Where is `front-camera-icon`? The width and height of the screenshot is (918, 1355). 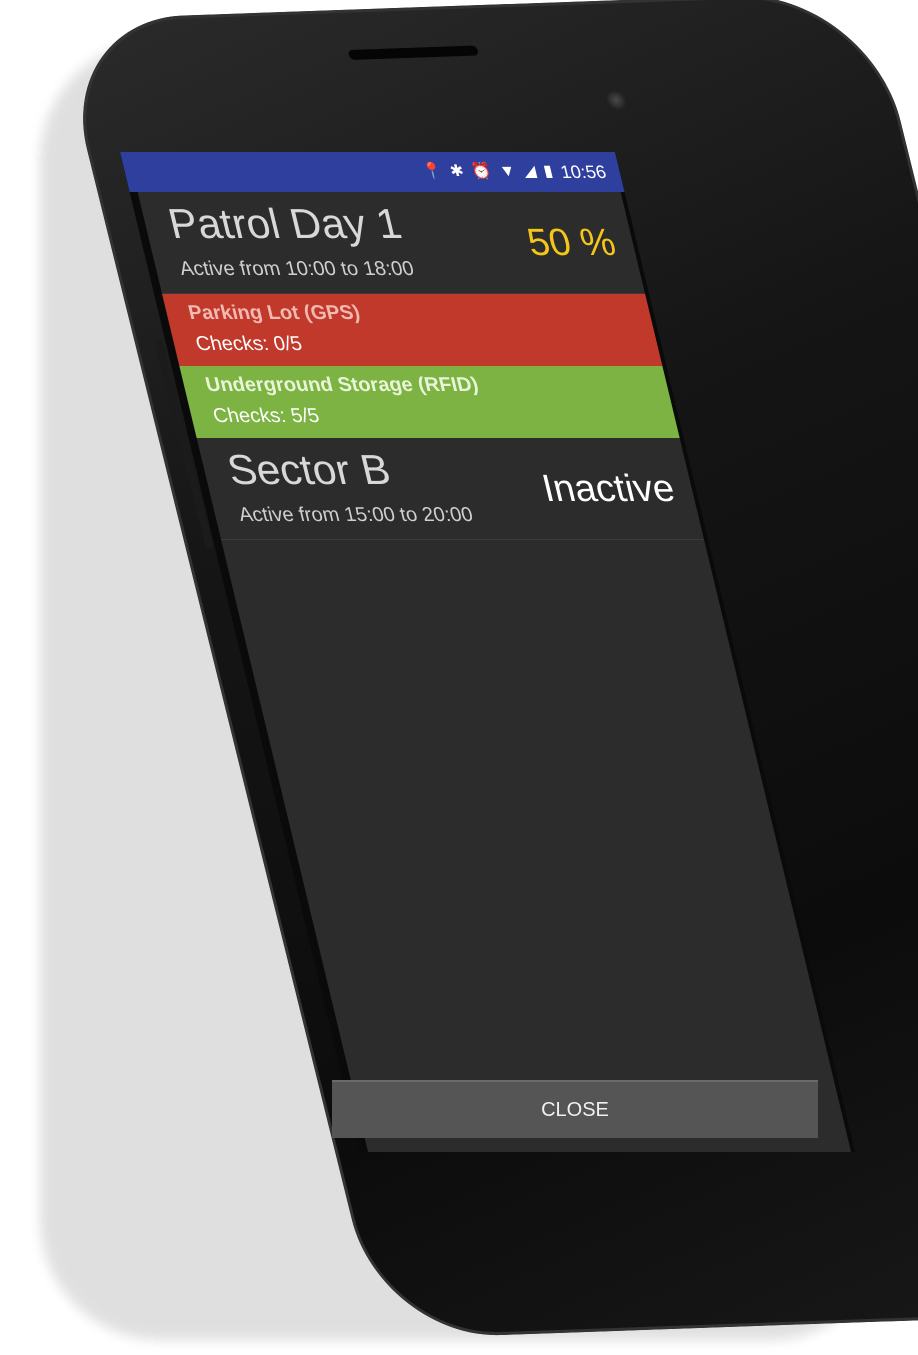 front-camera-icon is located at coordinates (616, 100).